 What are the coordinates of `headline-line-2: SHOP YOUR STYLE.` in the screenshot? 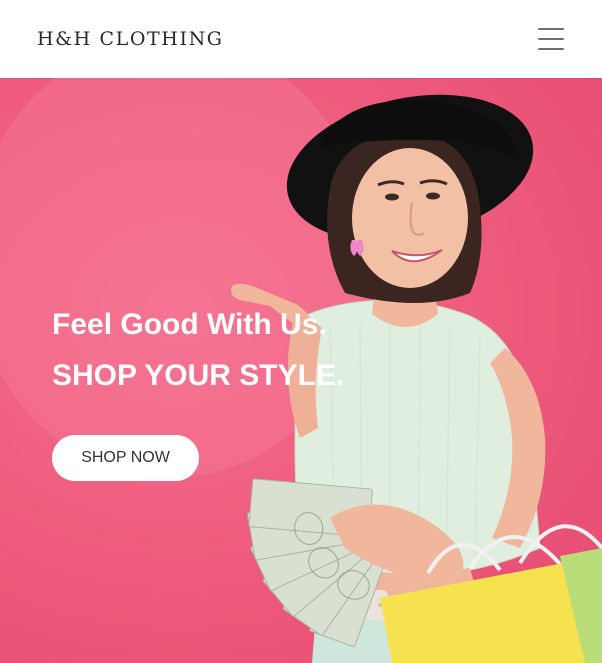 It's located at (198, 375).